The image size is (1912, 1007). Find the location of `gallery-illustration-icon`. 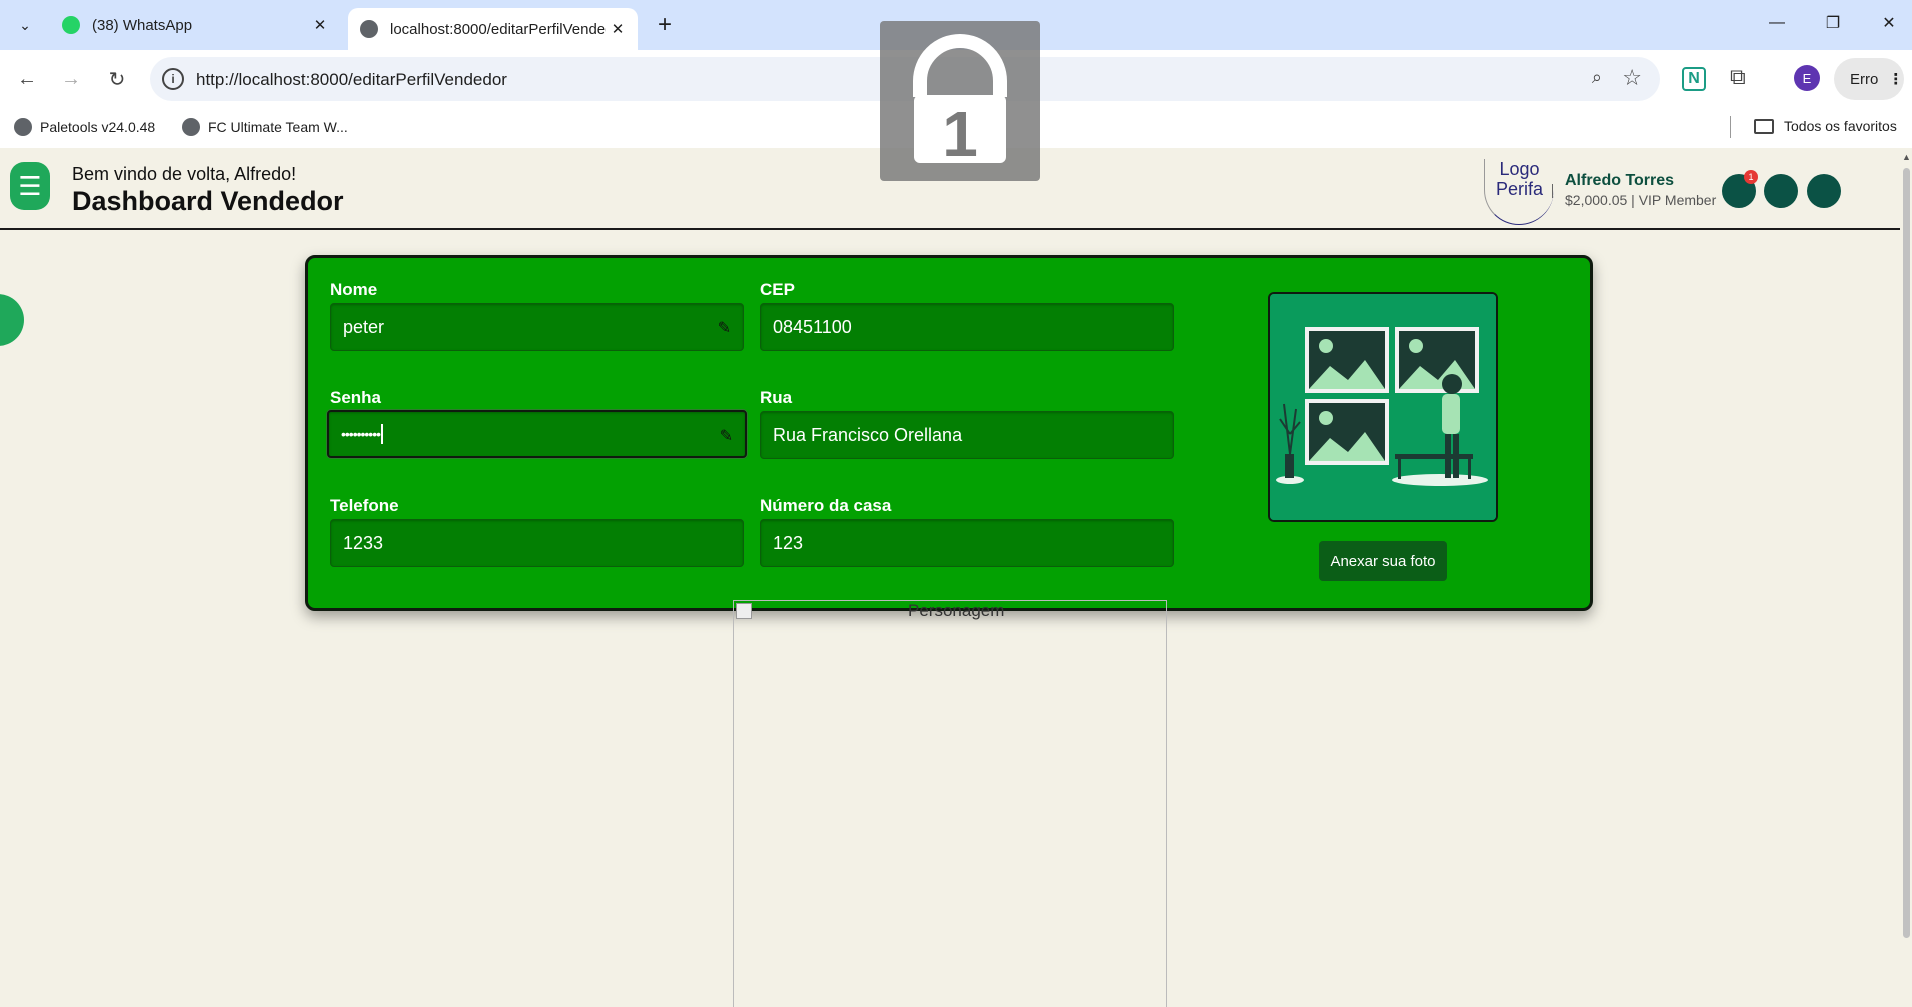

gallery-illustration-icon is located at coordinates (1383, 407).